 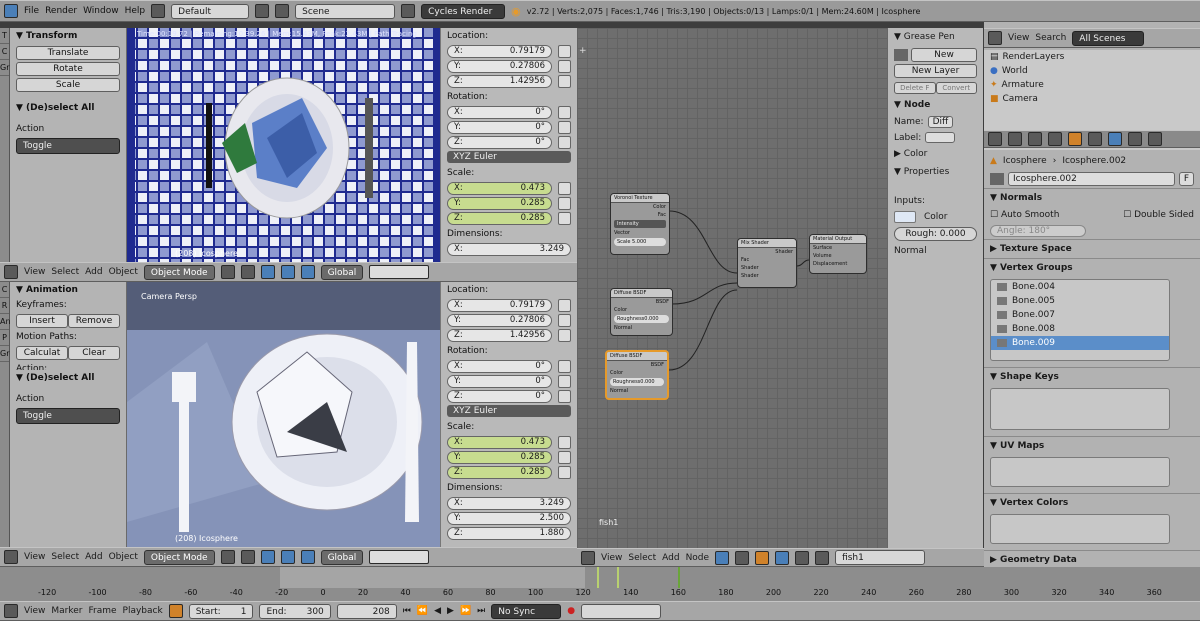 What do you see at coordinates (637, 382) in the screenshot?
I see `roughness-field: Roughness0.000` at bounding box center [637, 382].